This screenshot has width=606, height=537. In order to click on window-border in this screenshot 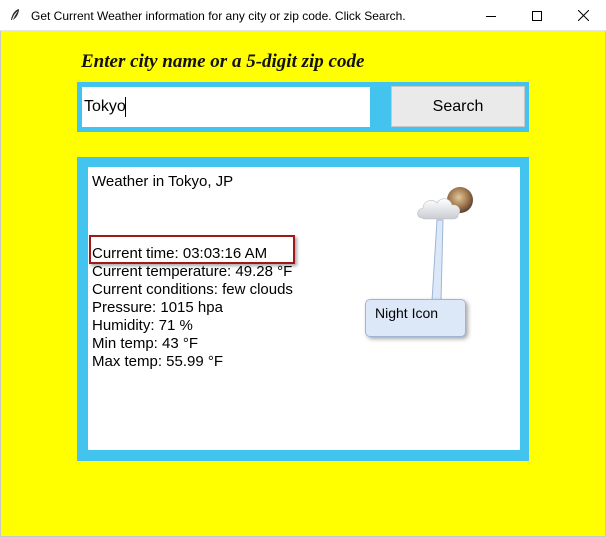, I will do `click(0, 284)`.